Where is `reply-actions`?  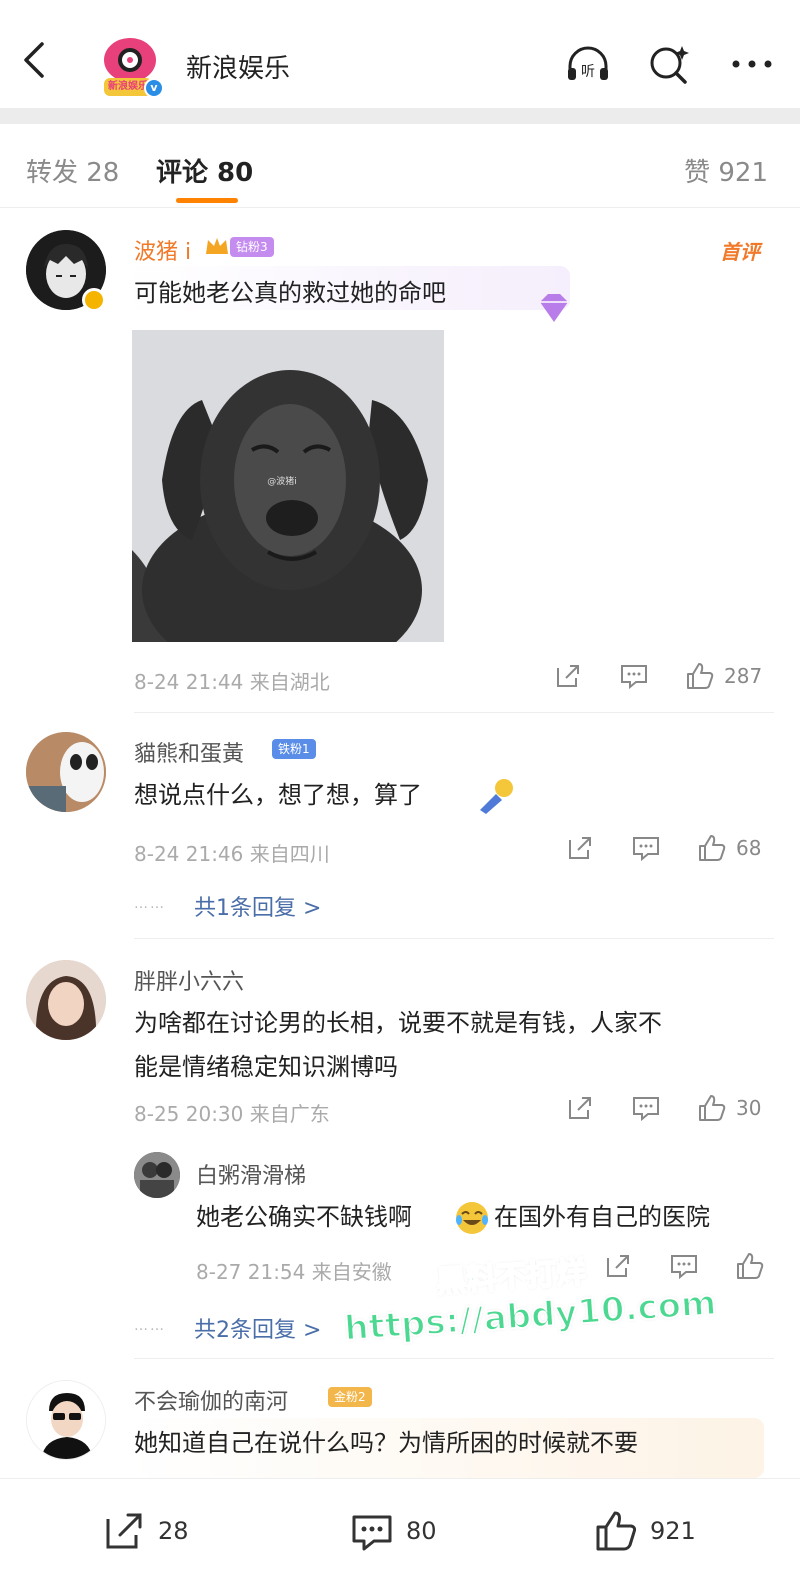
reply-actions is located at coordinates (684, 1266).